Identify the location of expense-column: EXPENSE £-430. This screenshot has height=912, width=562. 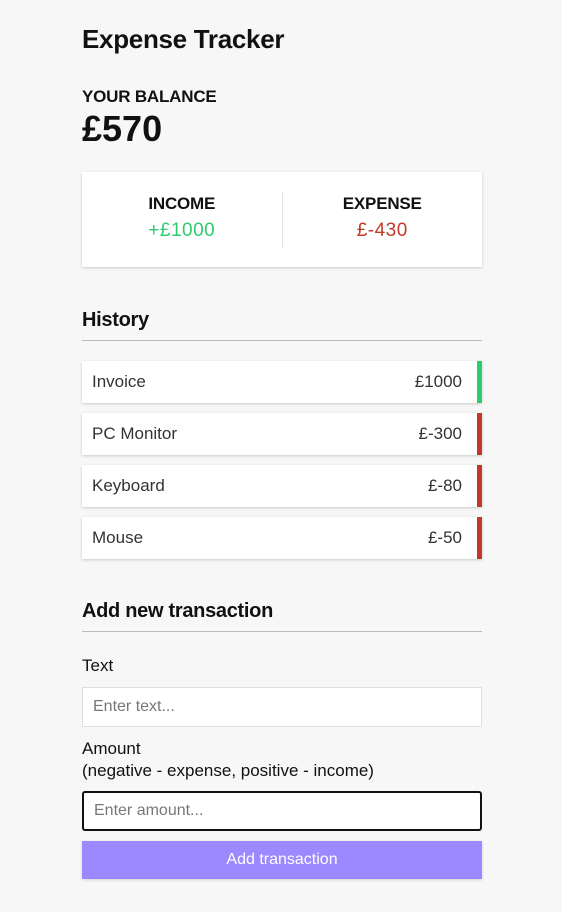
(383, 220).